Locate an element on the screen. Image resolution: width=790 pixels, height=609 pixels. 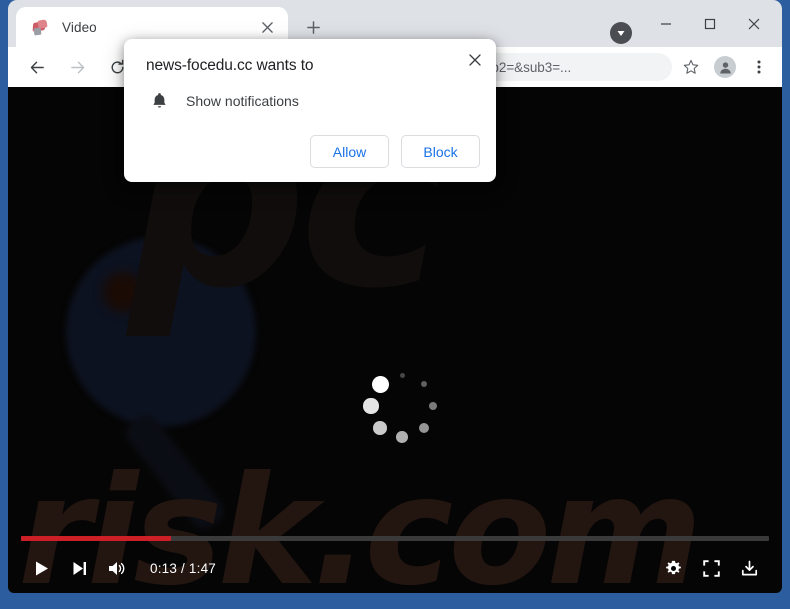
permission-label: Show notifications is located at coordinates (242, 100).